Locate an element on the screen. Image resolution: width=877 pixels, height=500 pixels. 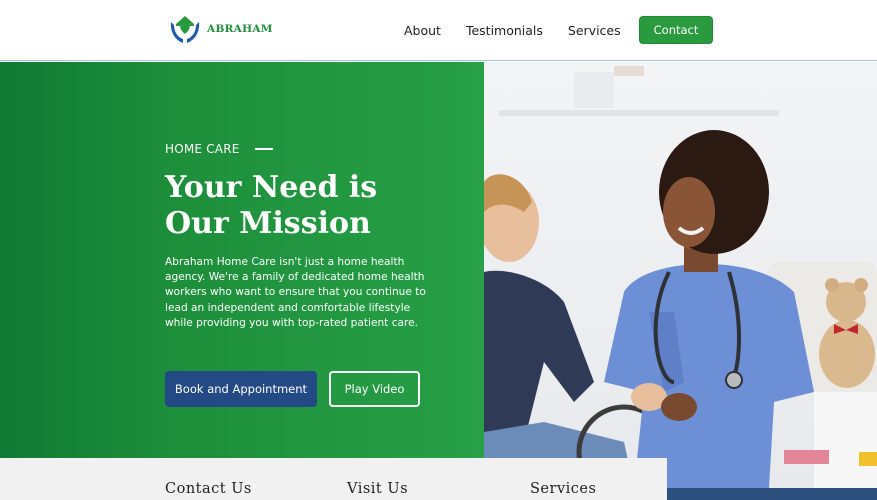
brand-logo: ABRAHAM is located at coordinates (219, 29).